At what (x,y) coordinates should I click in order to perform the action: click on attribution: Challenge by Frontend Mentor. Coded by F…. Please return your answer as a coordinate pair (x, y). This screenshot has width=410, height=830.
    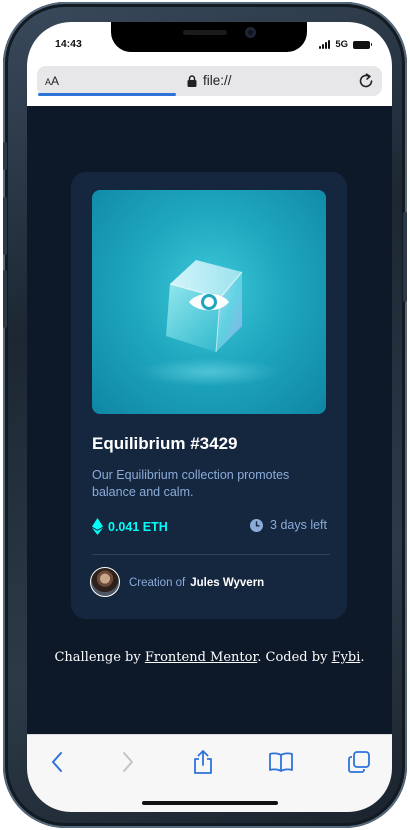
    Looking at the image, I should click on (209, 657).